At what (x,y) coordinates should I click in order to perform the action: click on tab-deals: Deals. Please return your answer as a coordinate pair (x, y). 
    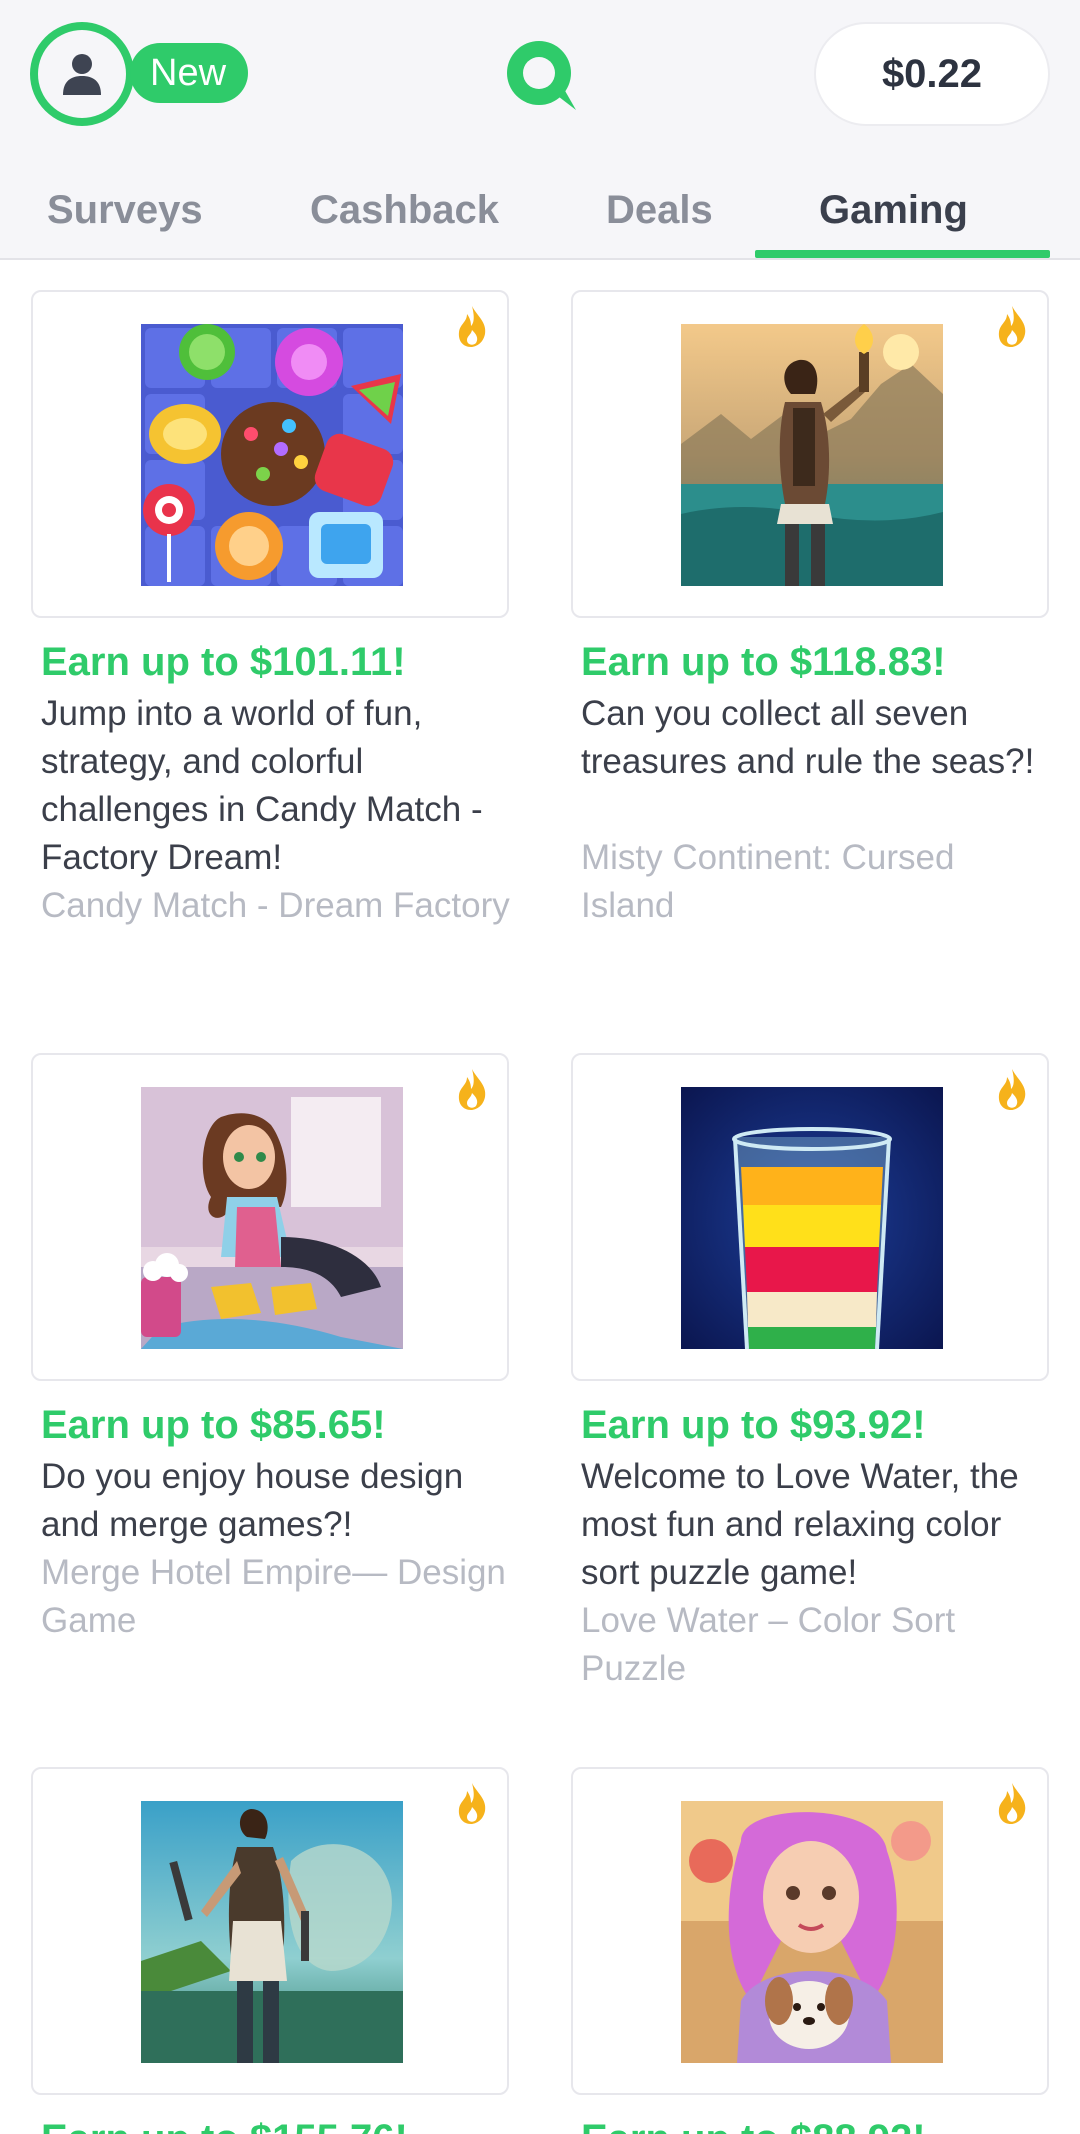
    Looking at the image, I should click on (659, 210).